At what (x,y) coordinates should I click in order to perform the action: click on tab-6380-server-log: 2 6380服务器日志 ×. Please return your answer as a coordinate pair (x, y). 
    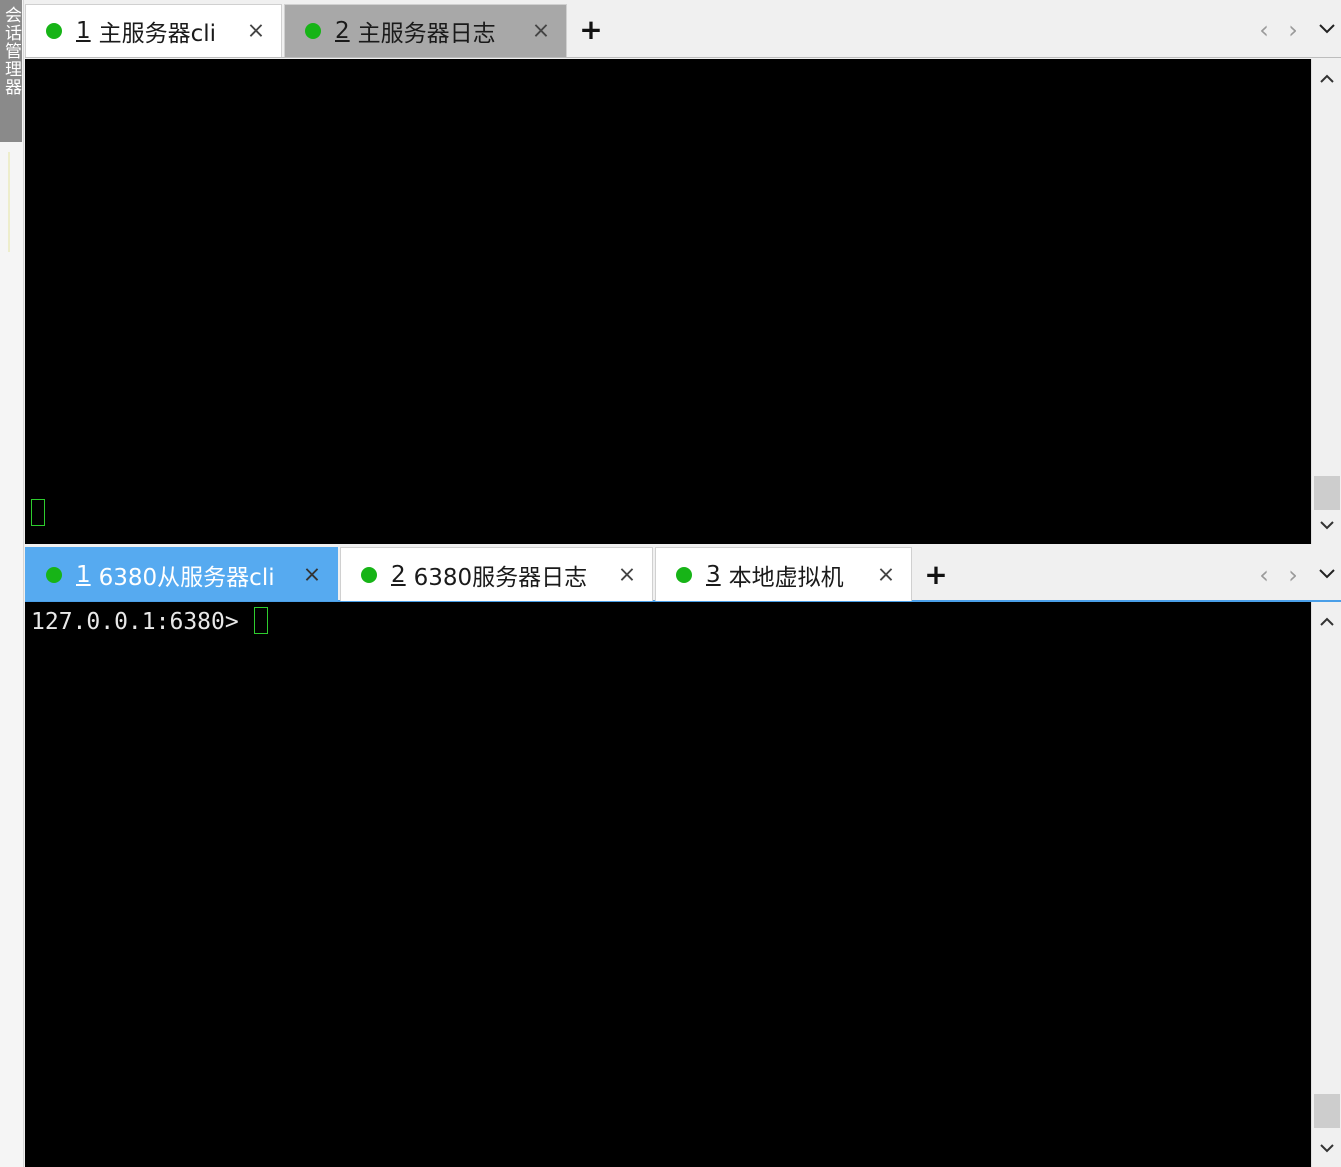
    Looking at the image, I should click on (496, 574).